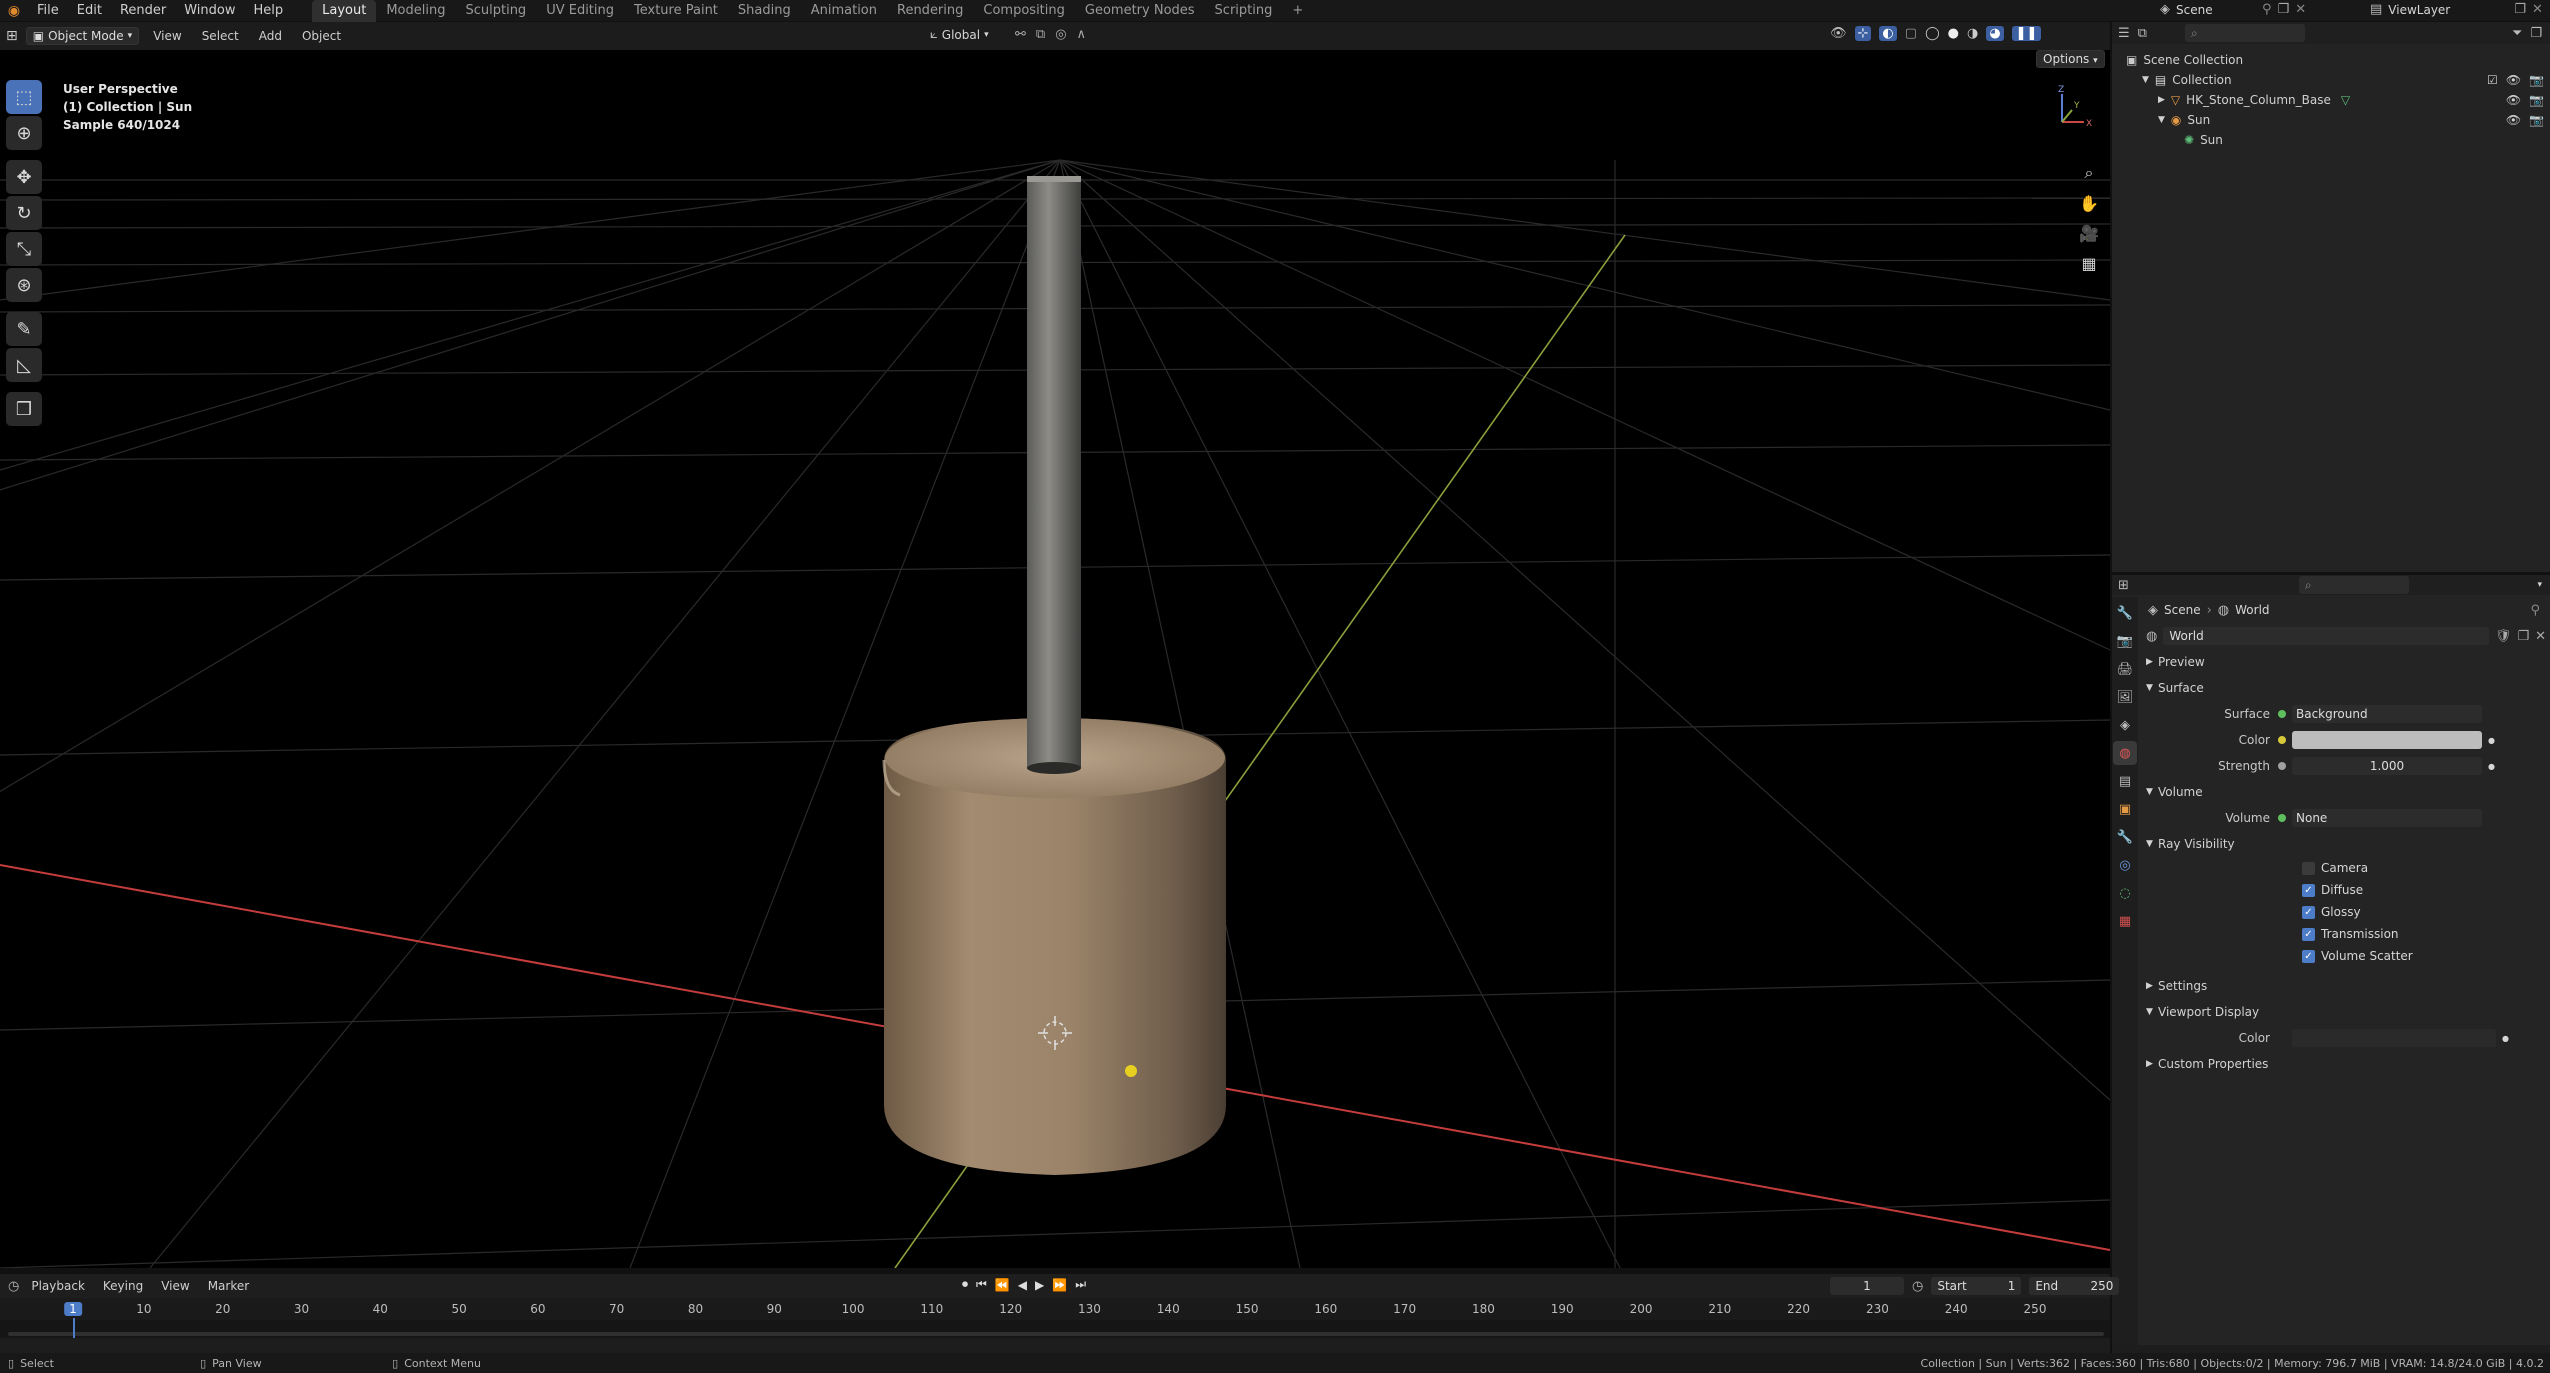  What do you see at coordinates (2300, 9) in the screenshot?
I see `delete-scene-icon: ✕` at bounding box center [2300, 9].